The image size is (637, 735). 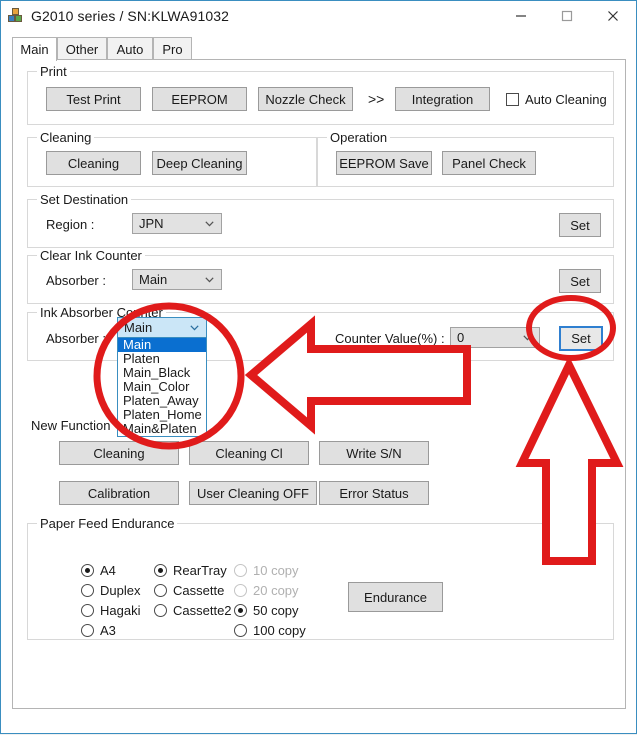 I want to click on clear-ink-absorber-value: Main, so click(x=153, y=279).